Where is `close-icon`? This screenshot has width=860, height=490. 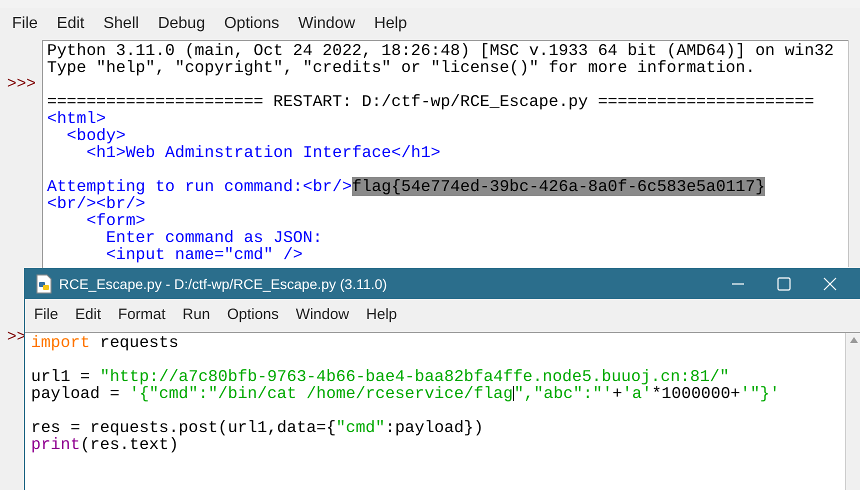
close-icon is located at coordinates (830, 284).